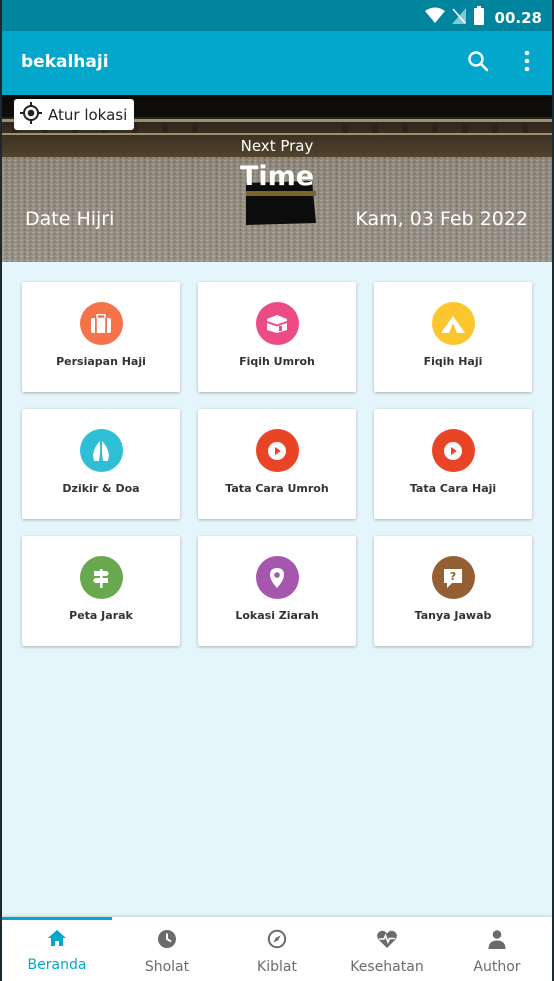  I want to click on app-bar: bekalhaji, so click(277, 63).